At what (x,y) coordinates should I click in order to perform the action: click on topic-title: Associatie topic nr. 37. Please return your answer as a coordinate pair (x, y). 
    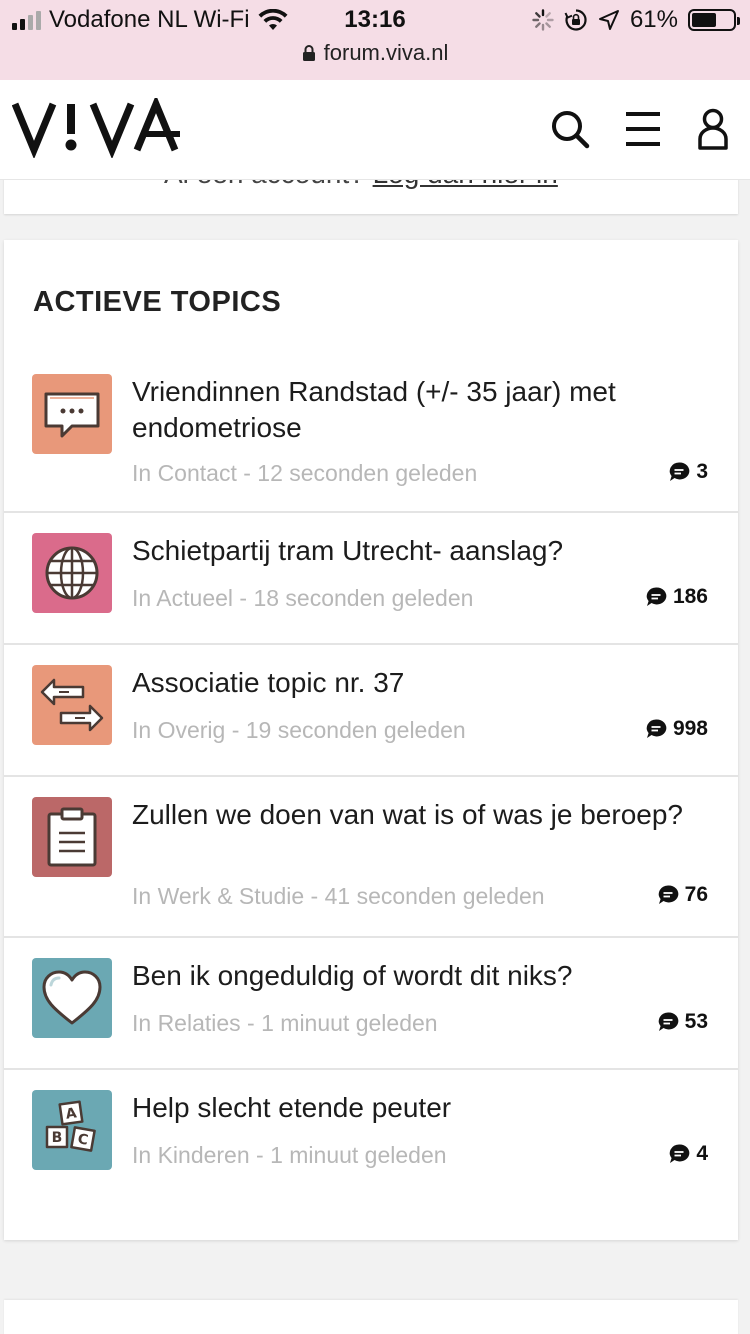
    Looking at the image, I should click on (412, 683).